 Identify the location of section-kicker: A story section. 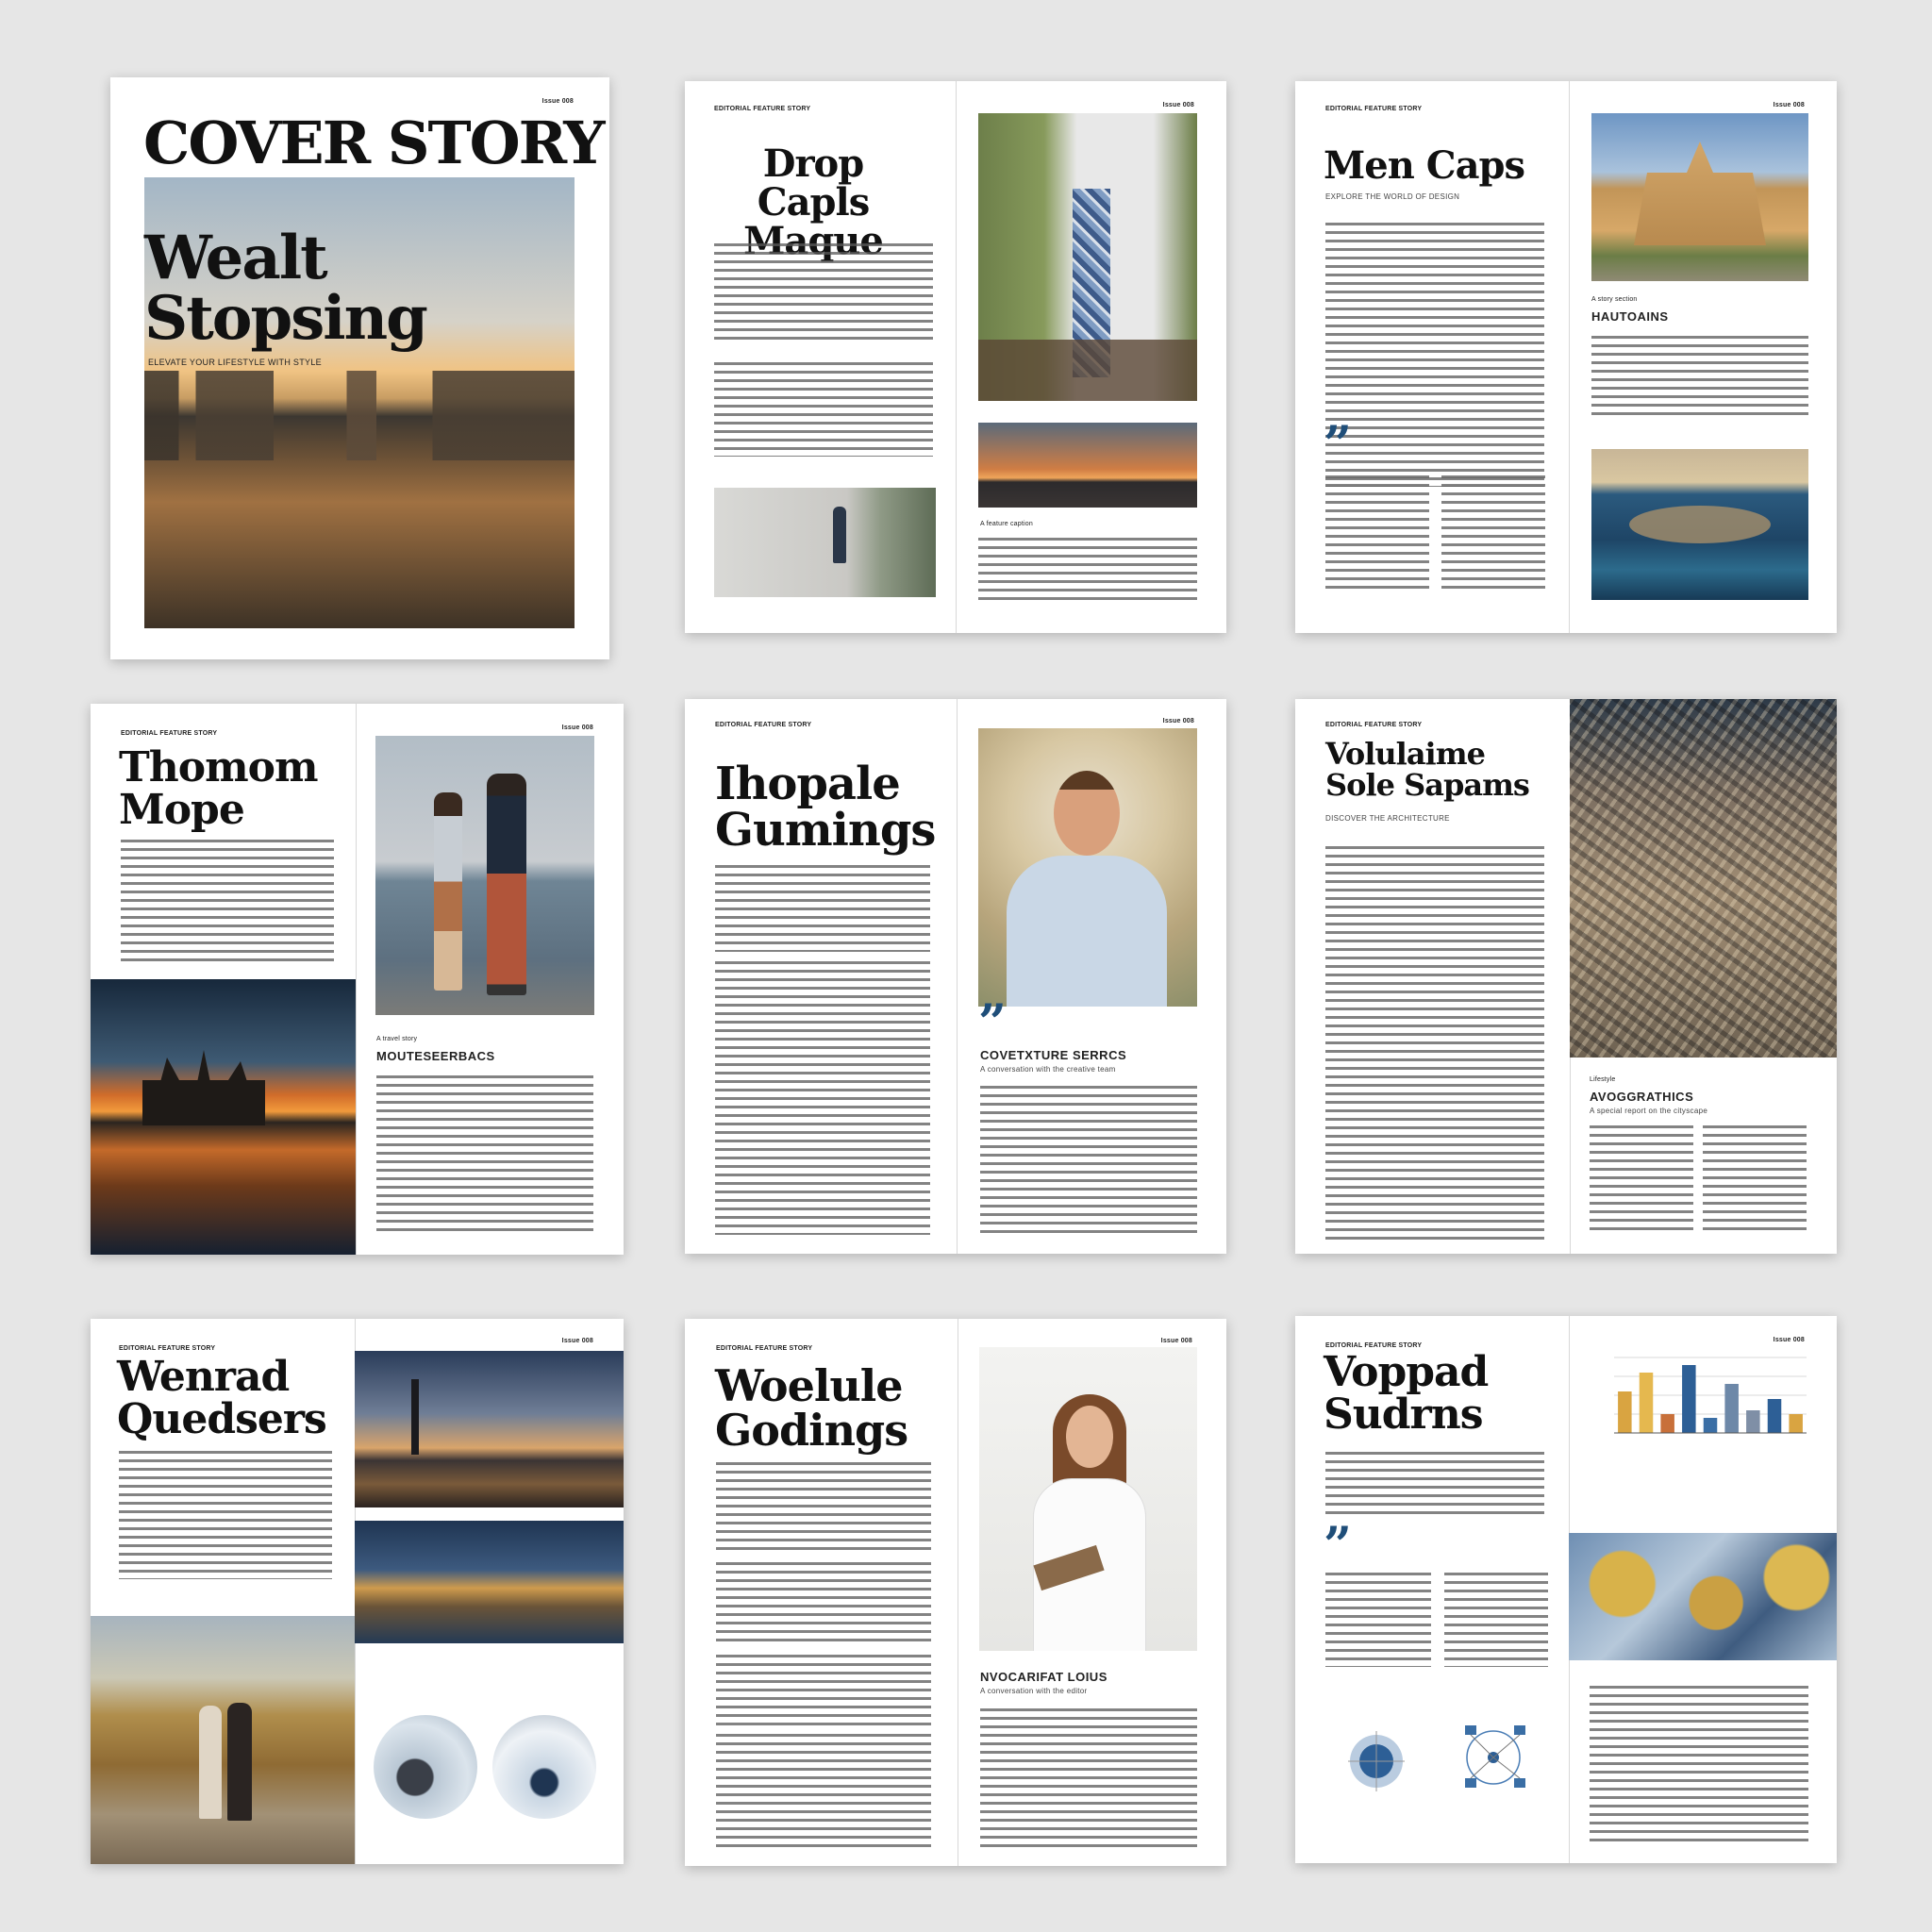
(1615, 299).